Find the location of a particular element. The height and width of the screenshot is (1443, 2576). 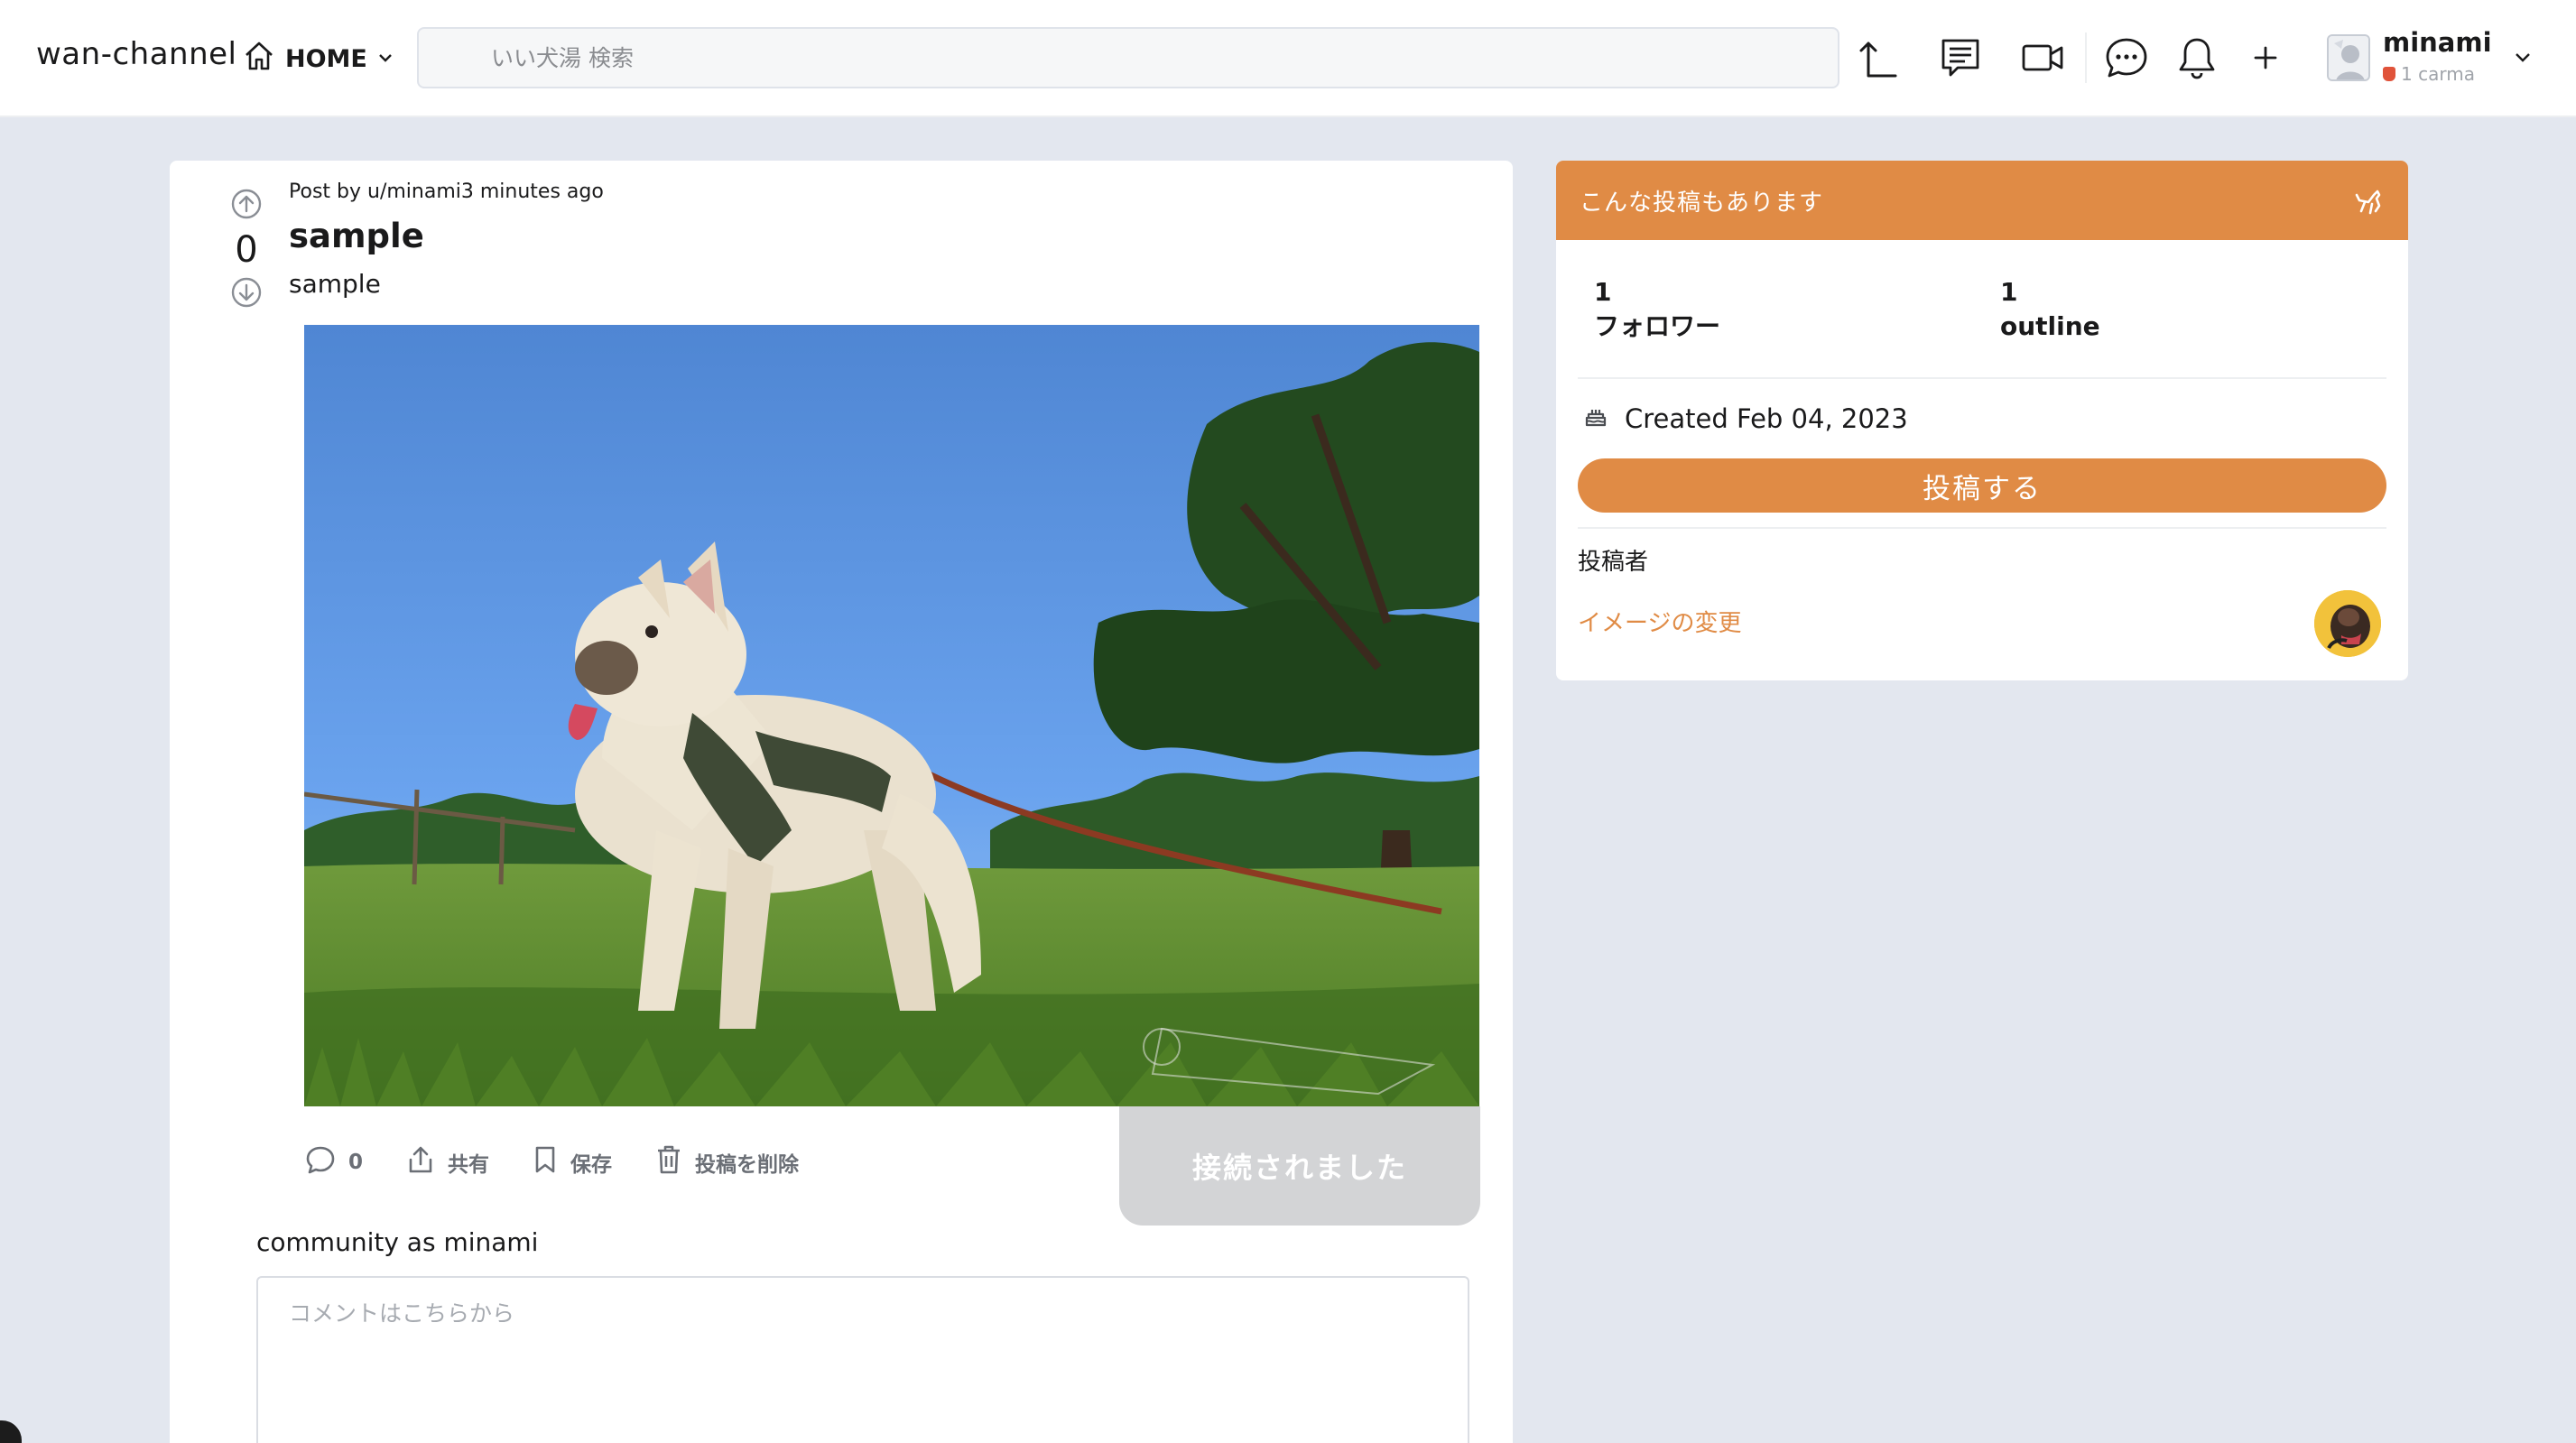

home-icon is located at coordinates (259, 59).